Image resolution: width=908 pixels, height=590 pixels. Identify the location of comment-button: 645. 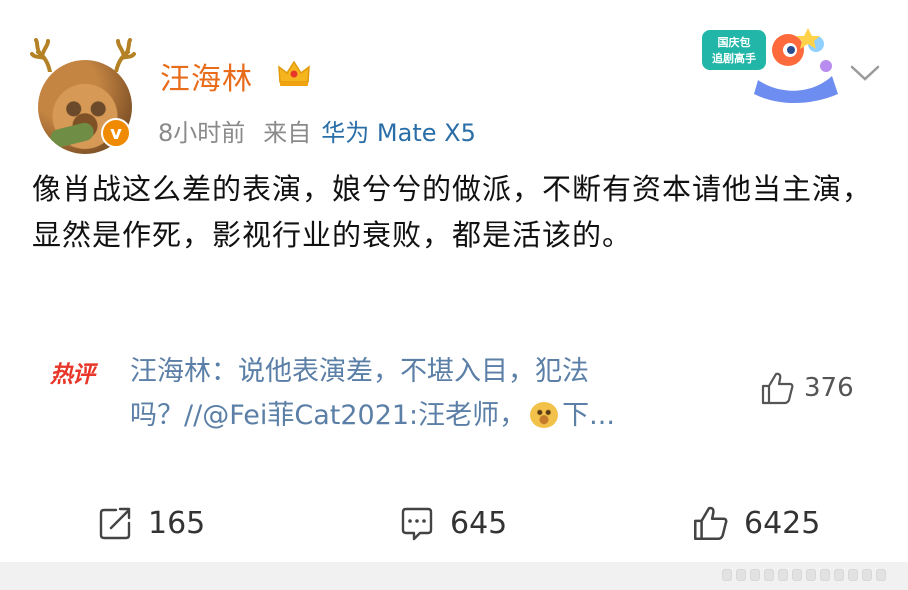
(452, 523).